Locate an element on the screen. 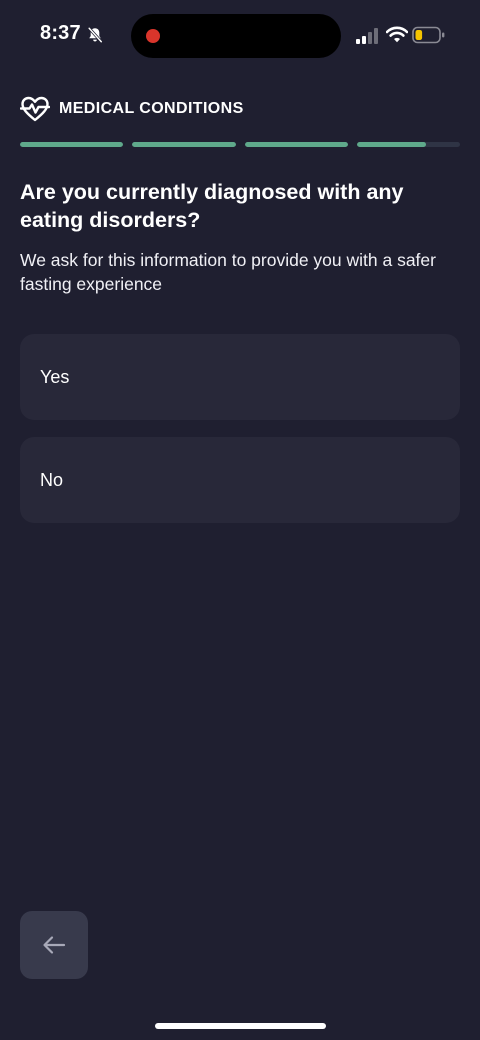 The image size is (480, 1040). section-title: MEDICAL CONDITIONS is located at coordinates (151, 108).